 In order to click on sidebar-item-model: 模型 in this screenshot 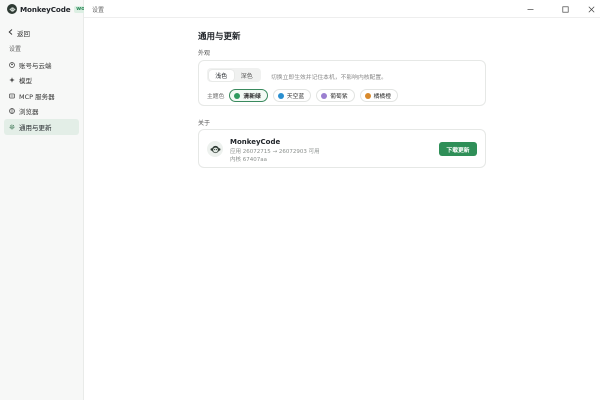, I will do `click(41, 81)`.